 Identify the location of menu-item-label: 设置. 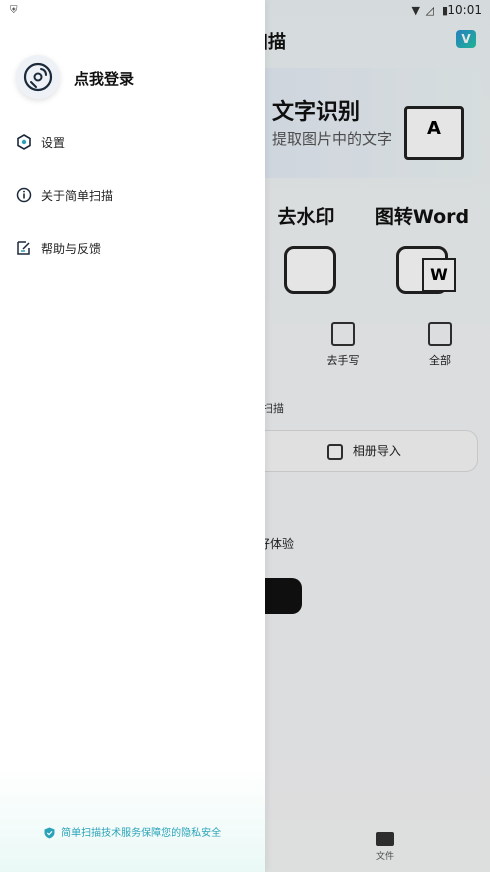
(53, 143).